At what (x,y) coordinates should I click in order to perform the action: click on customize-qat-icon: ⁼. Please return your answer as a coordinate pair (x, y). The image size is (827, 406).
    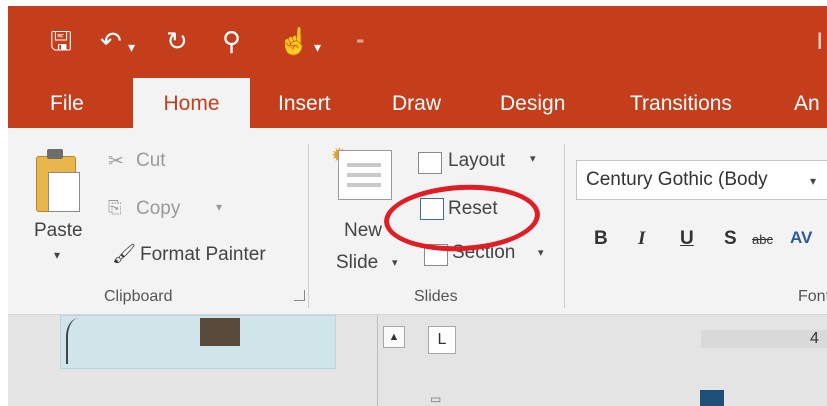
    Looking at the image, I should click on (360, 45).